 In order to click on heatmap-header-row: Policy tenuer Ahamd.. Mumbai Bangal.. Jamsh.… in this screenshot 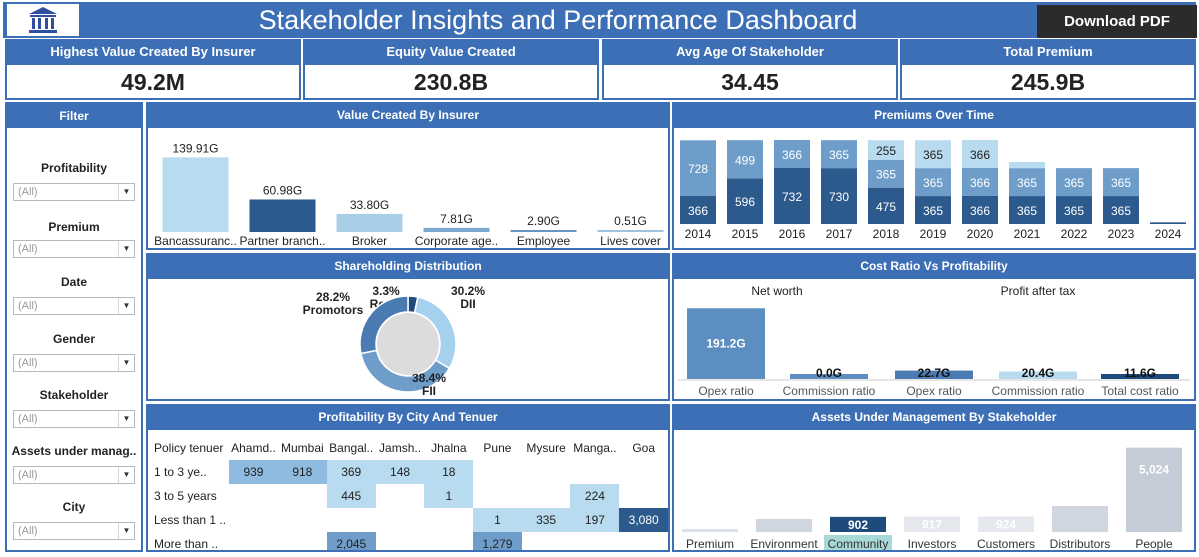, I will do `click(410, 448)`.